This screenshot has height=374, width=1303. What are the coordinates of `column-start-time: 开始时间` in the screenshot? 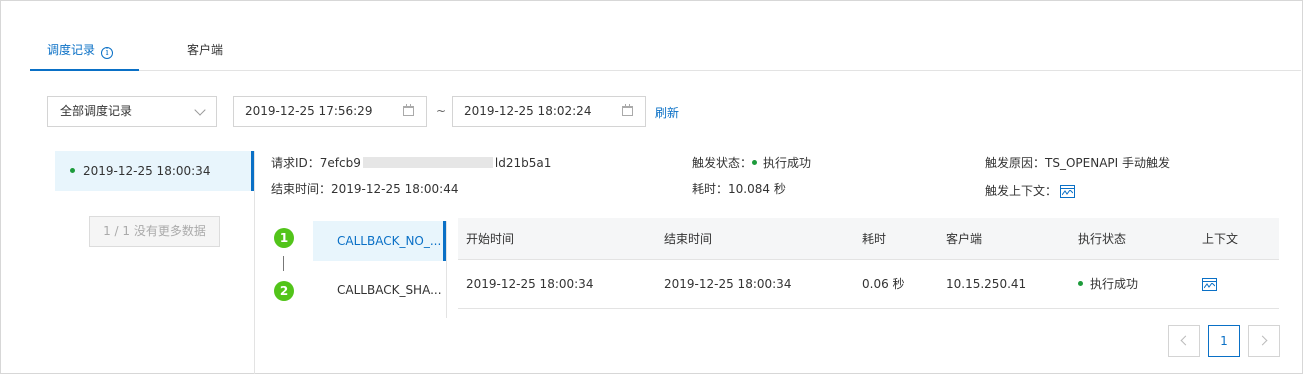 It's located at (490, 239).